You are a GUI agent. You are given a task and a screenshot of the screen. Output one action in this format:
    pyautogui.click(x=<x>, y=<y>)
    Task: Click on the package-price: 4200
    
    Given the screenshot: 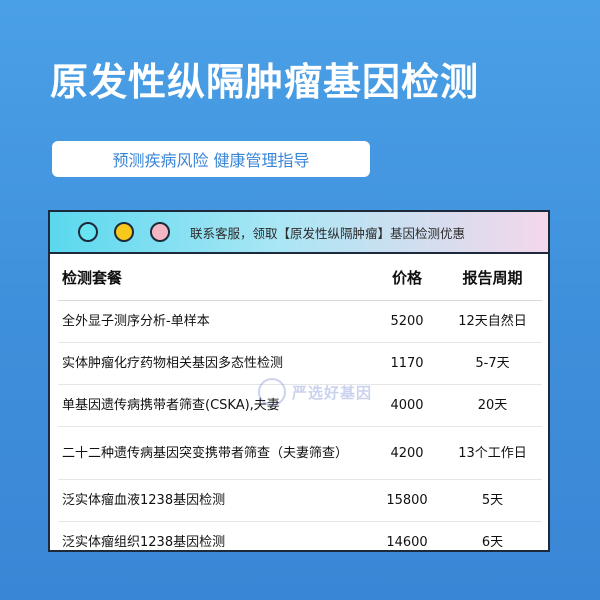 What is the action you would take?
    pyautogui.click(x=407, y=453)
    